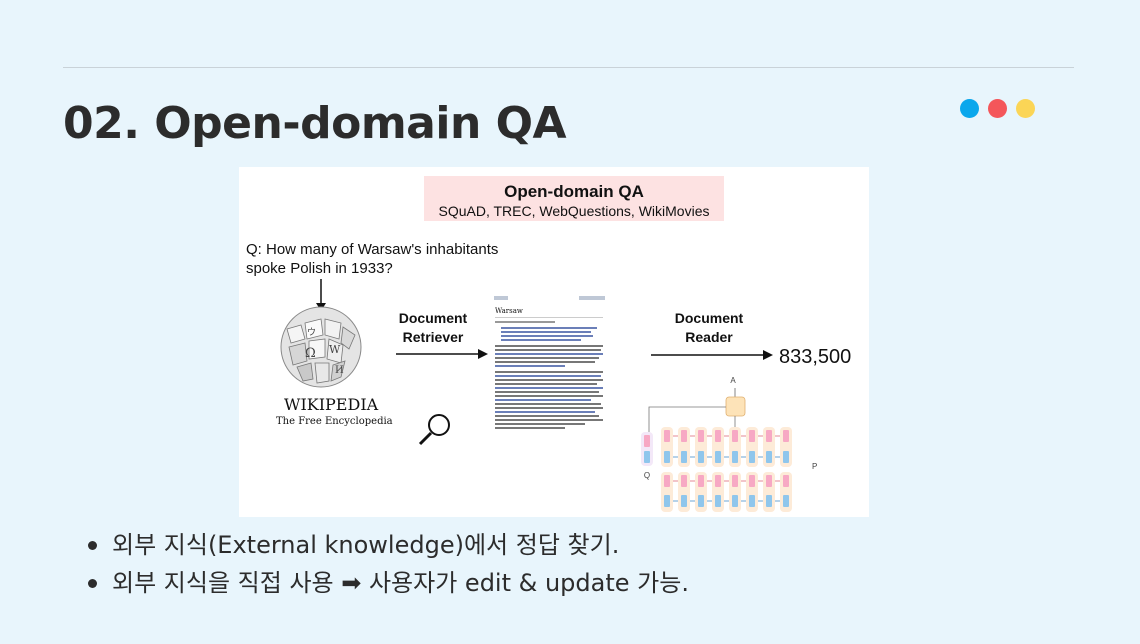 The image size is (1140, 644). I want to click on bullet-item: 외부 지식을 직접 사용 ➡ 사용자가 edit & update 가능., so click(387, 583).